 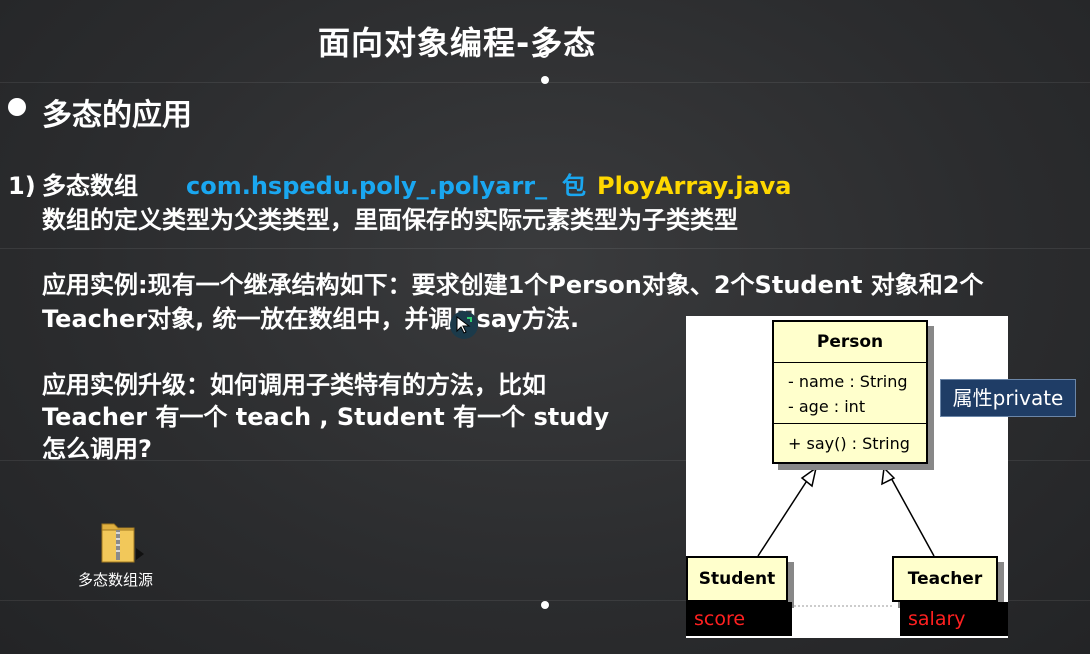 I want to click on attribute-name: - name : String, so click(x=848, y=381).